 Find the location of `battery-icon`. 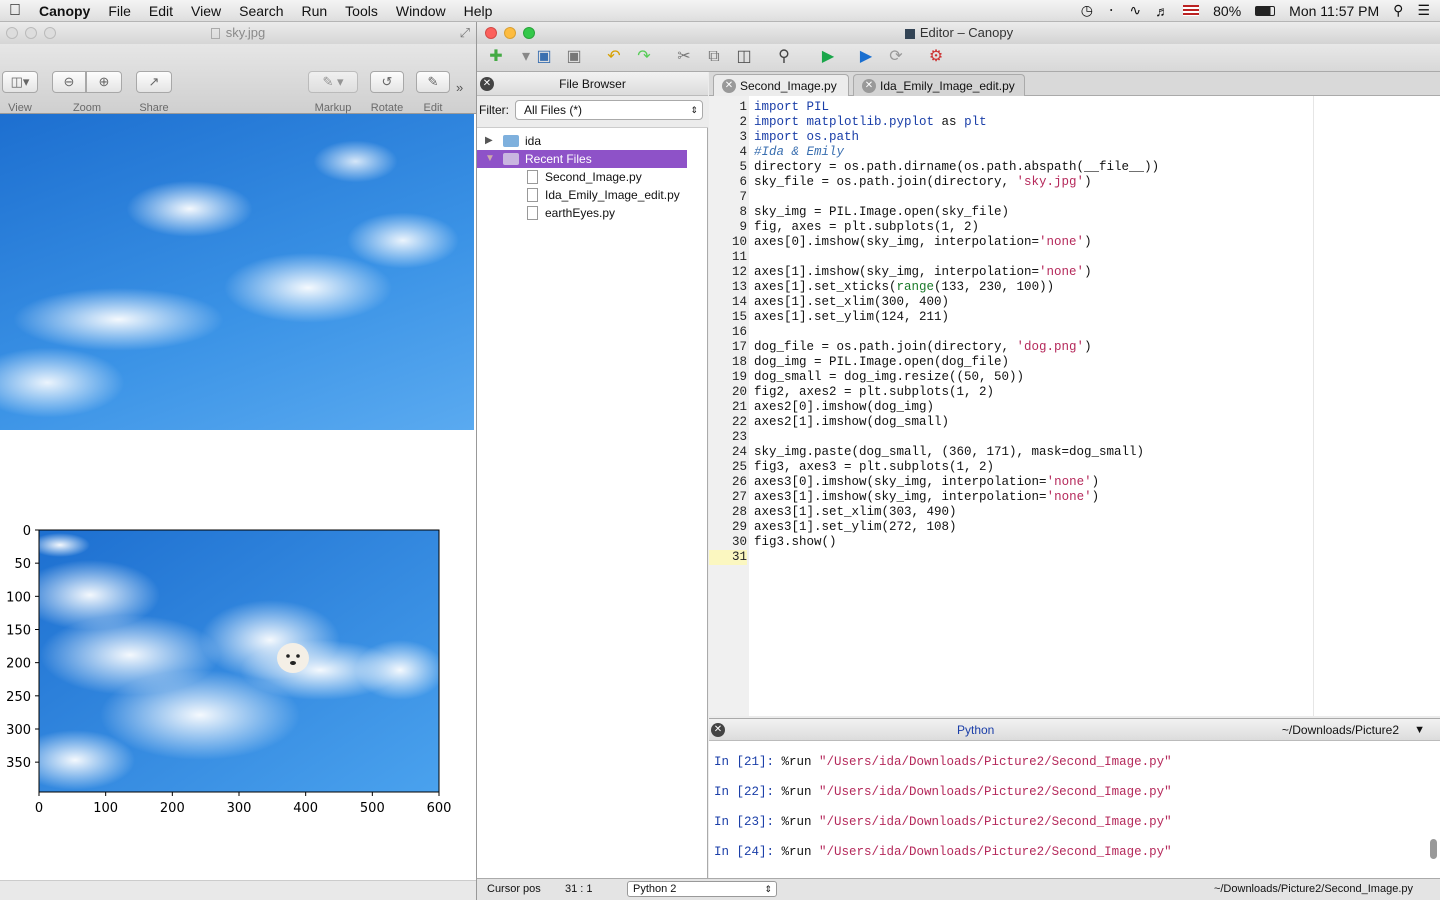

battery-icon is located at coordinates (1265, 10).